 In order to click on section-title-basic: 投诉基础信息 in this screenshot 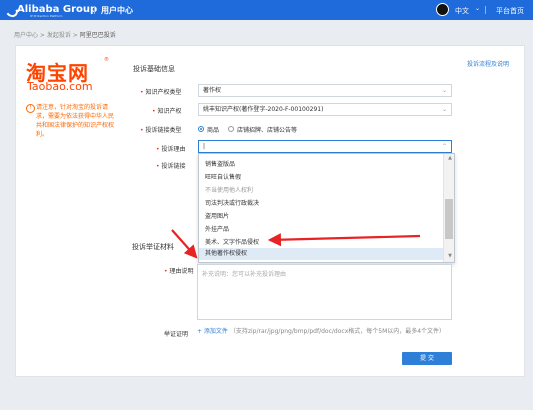, I will do `click(154, 69)`.